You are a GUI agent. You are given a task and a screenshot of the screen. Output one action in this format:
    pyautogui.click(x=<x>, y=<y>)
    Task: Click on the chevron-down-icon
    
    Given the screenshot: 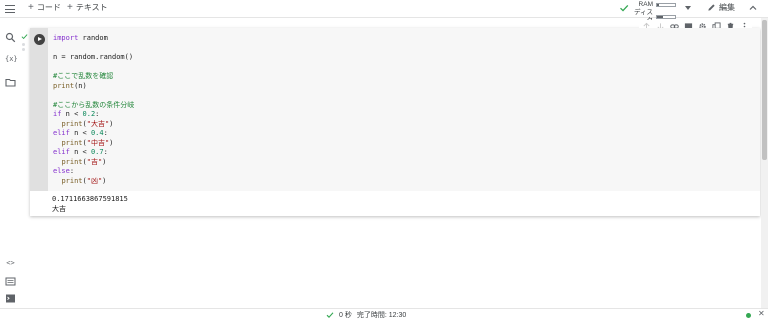 What is the action you would take?
    pyautogui.click(x=688, y=8)
    